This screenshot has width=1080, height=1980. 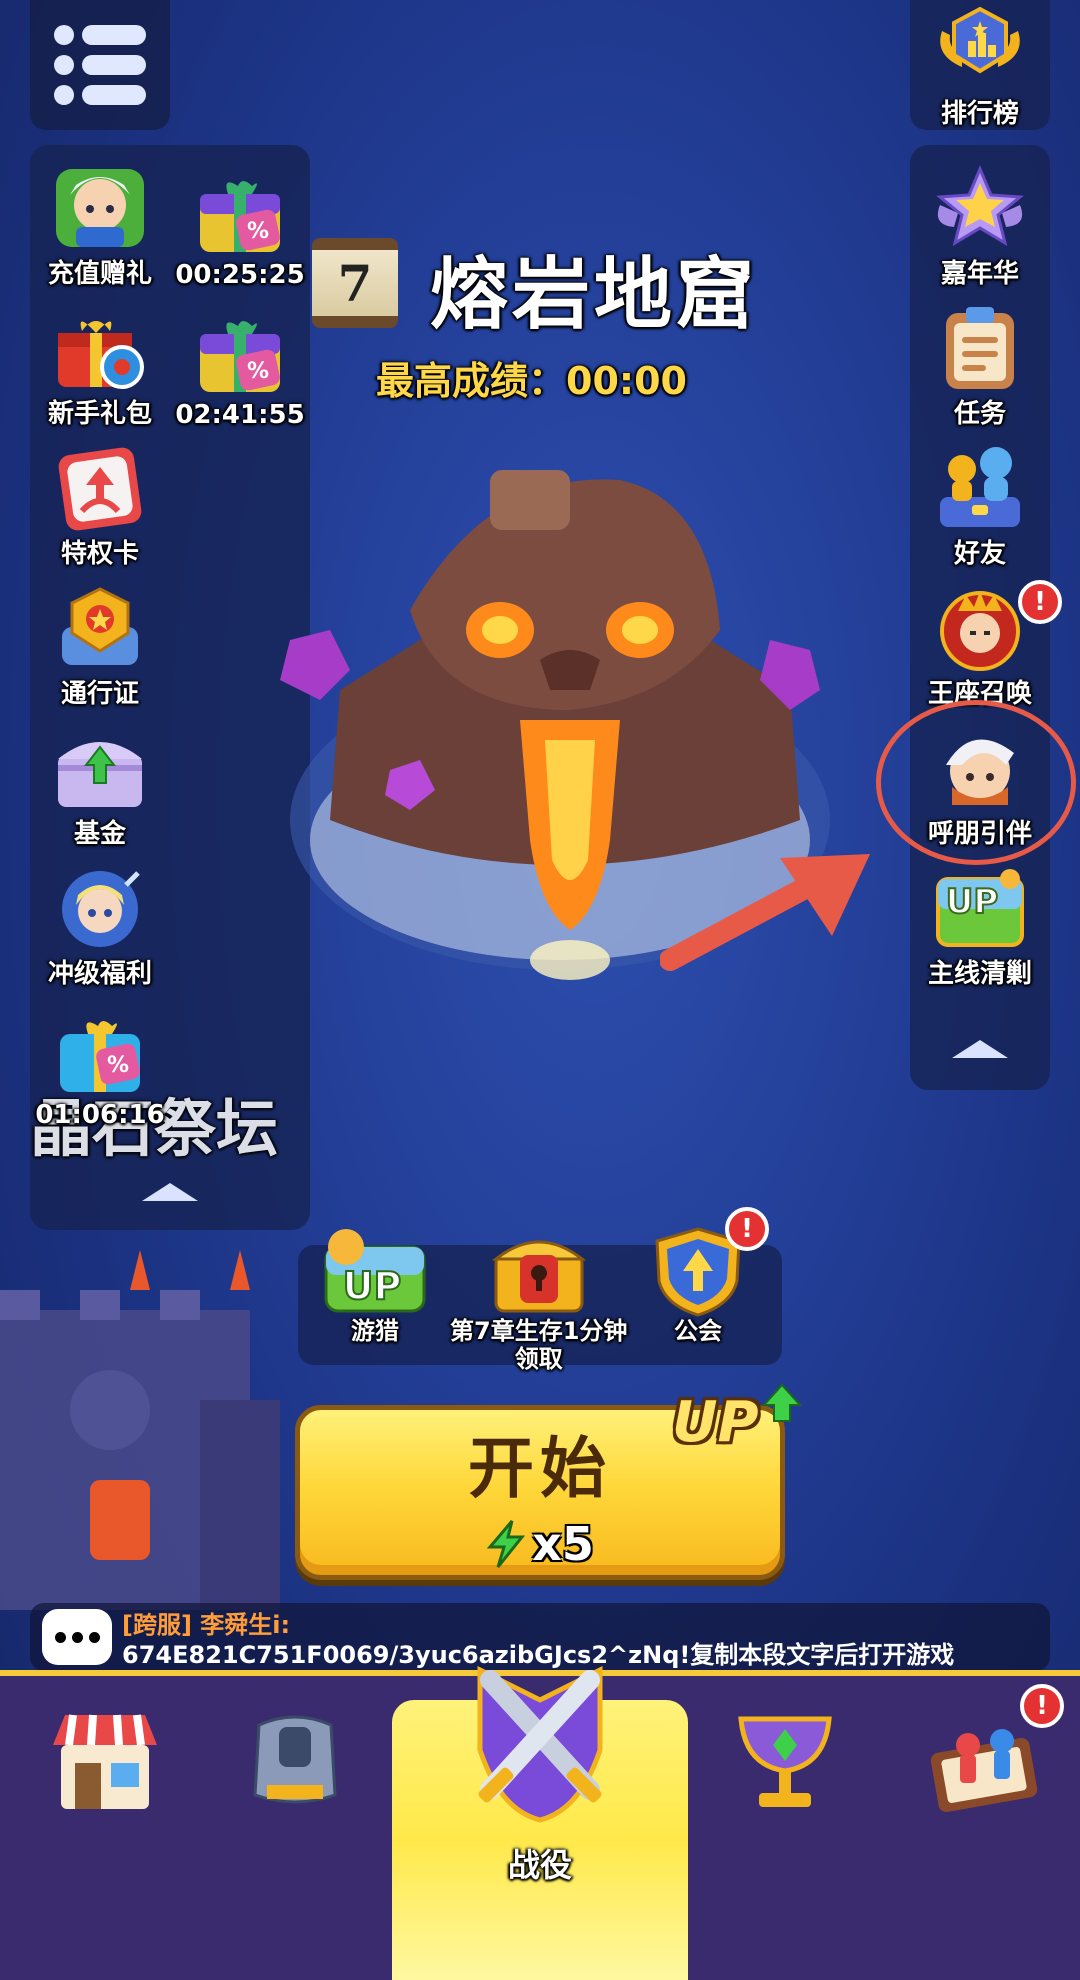 What do you see at coordinates (979, 554) in the screenshot?
I see `sidebar-item-label: 好友` at bounding box center [979, 554].